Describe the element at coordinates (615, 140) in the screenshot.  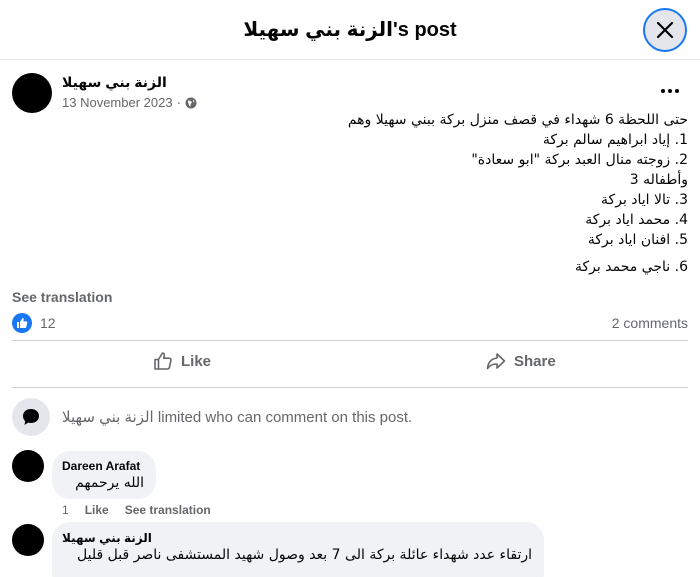
I see `post-line: 1. إياد ابراهيم سالم بركة` at that location.